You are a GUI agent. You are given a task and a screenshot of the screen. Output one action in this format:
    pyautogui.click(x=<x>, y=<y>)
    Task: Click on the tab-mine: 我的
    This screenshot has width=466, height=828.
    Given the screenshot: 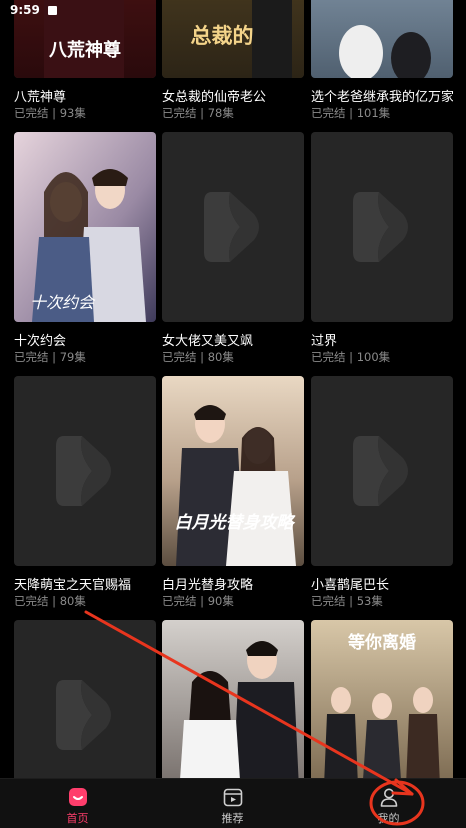 What is the action you would take?
    pyautogui.click(x=388, y=803)
    